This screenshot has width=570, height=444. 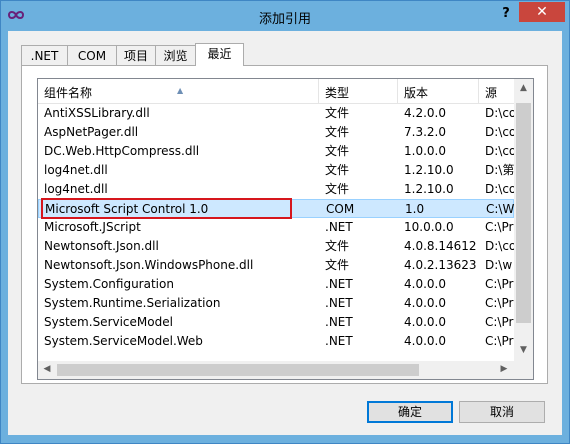 I want to click on cell-name: System.ServiceModel.Web, so click(x=123, y=341).